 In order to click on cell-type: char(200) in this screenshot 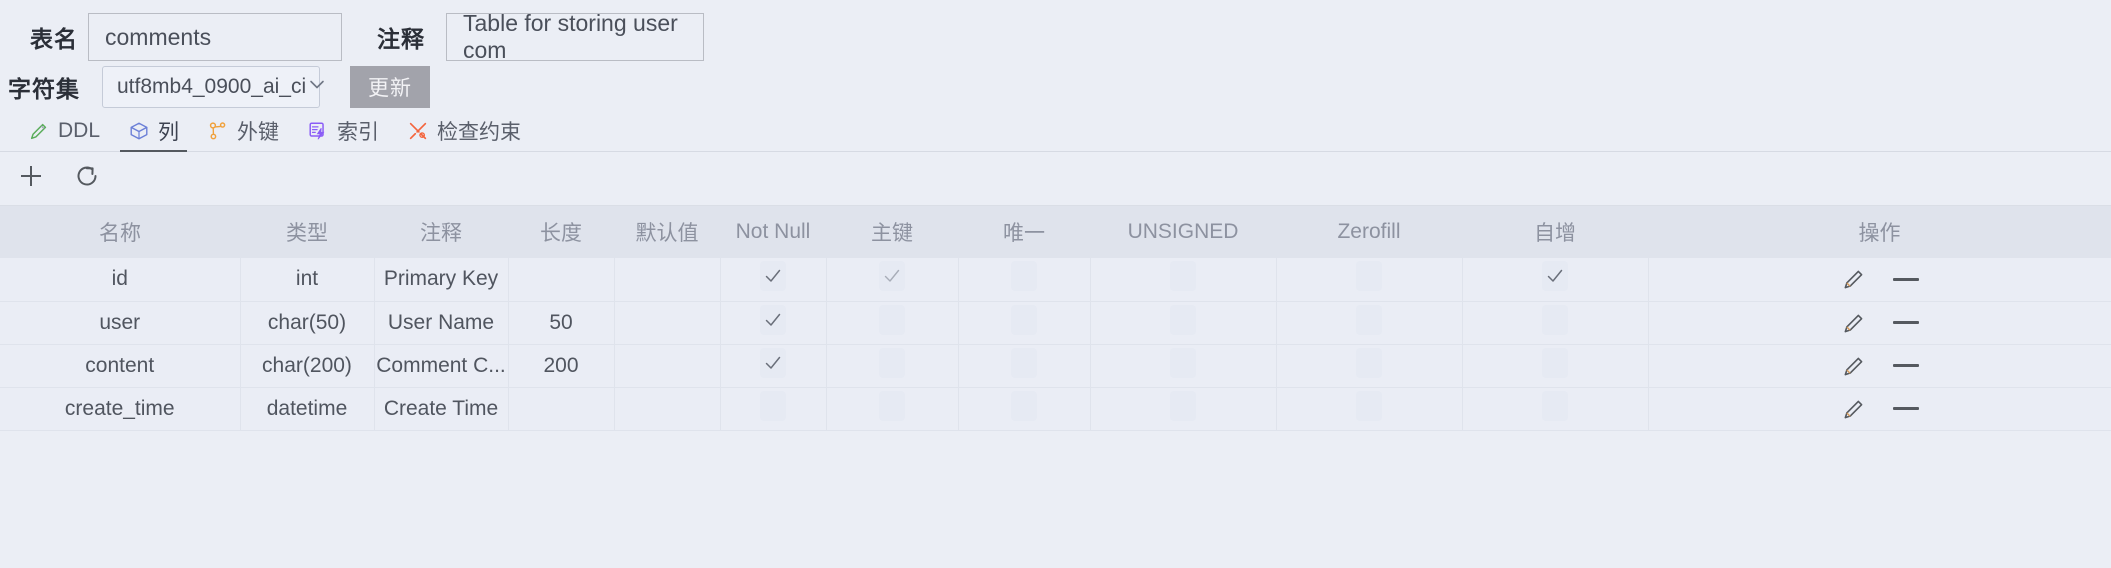, I will do `click(307, 366)`.